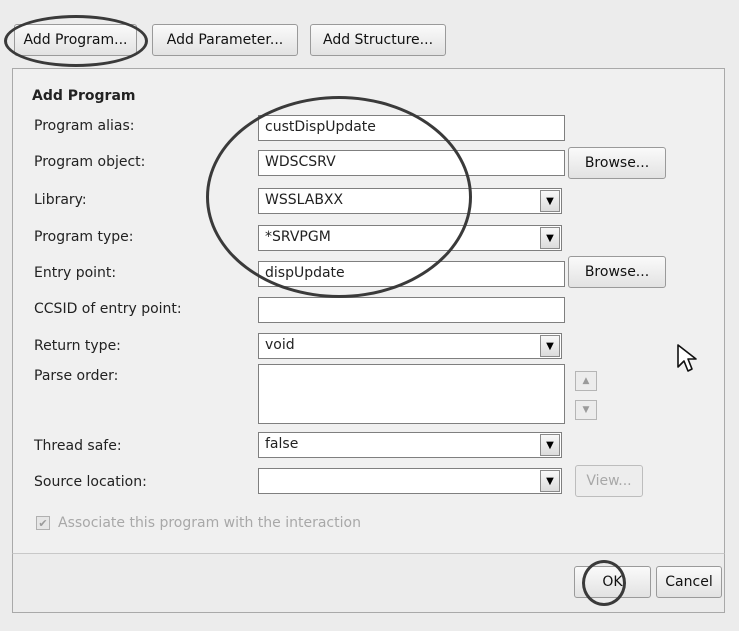  I want to click on parse-order-label: Parse order:, so click(76, 376).